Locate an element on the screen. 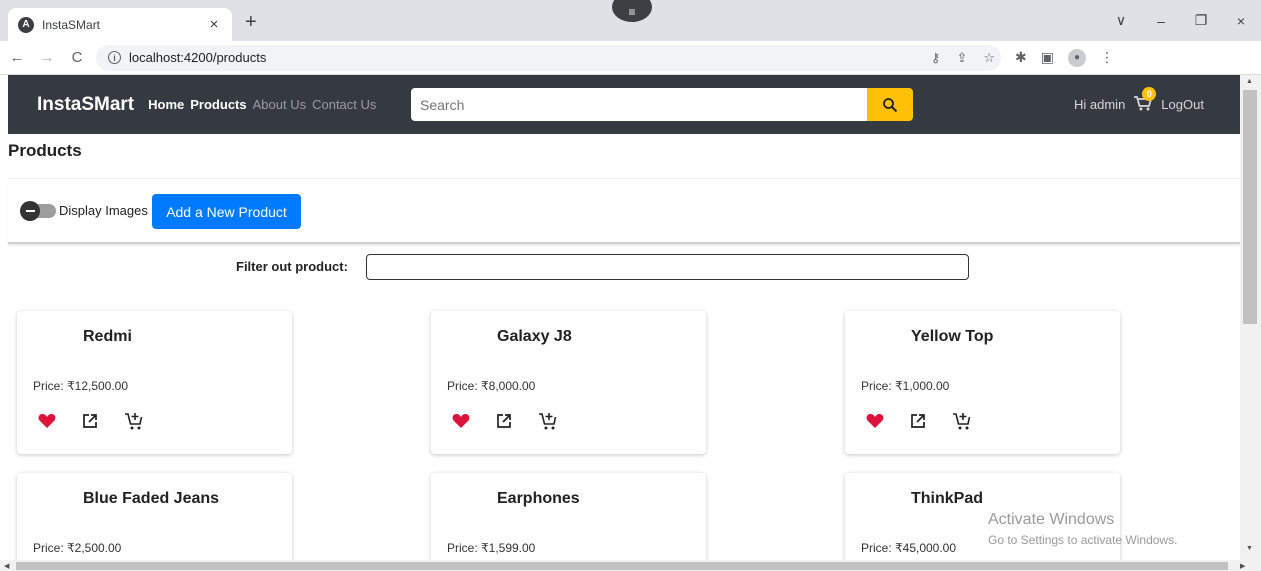 The height and width of the screenshot is (571, 1261). browser-tab-strip: A InstaSMart × + ≡ ∨ – ❐ × is located at coordinates (630, 20).